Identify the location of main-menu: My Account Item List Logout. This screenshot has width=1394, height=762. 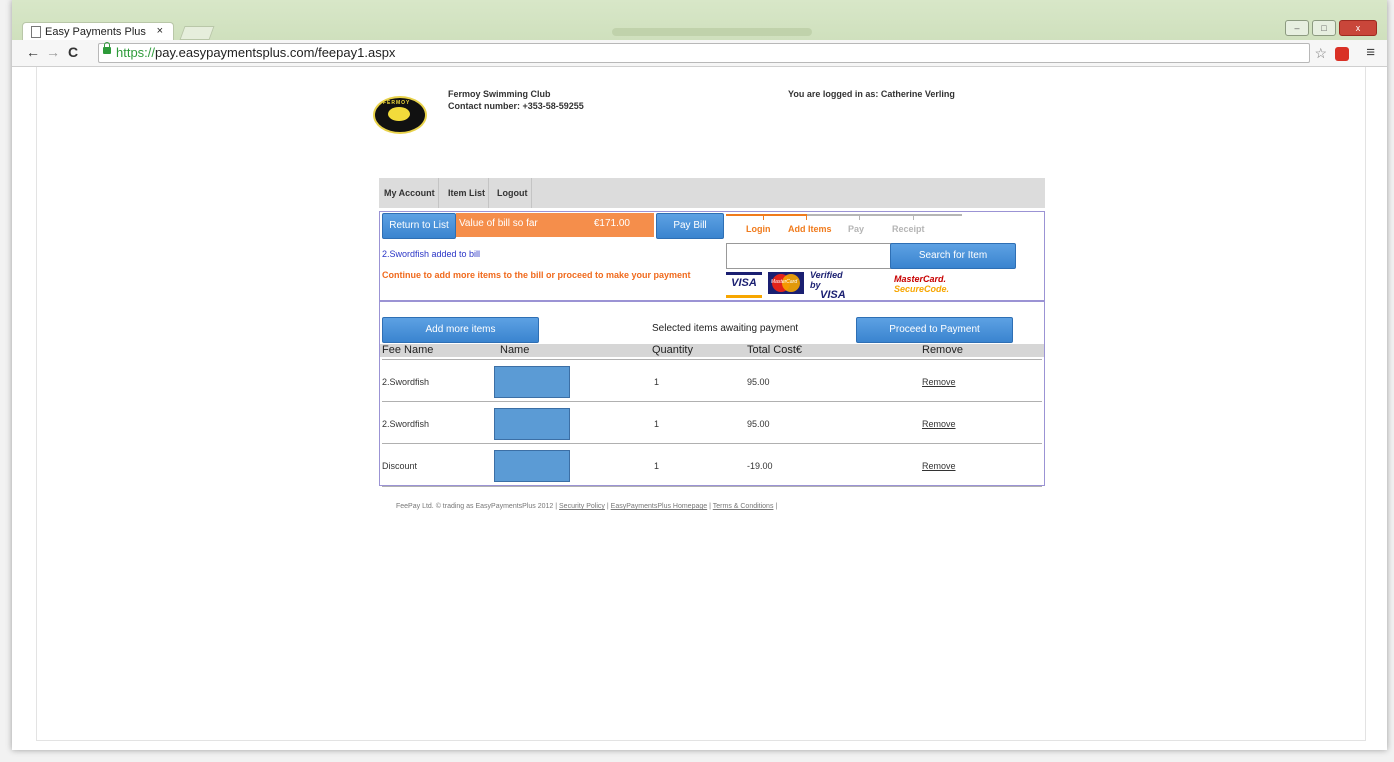
(712, 193).